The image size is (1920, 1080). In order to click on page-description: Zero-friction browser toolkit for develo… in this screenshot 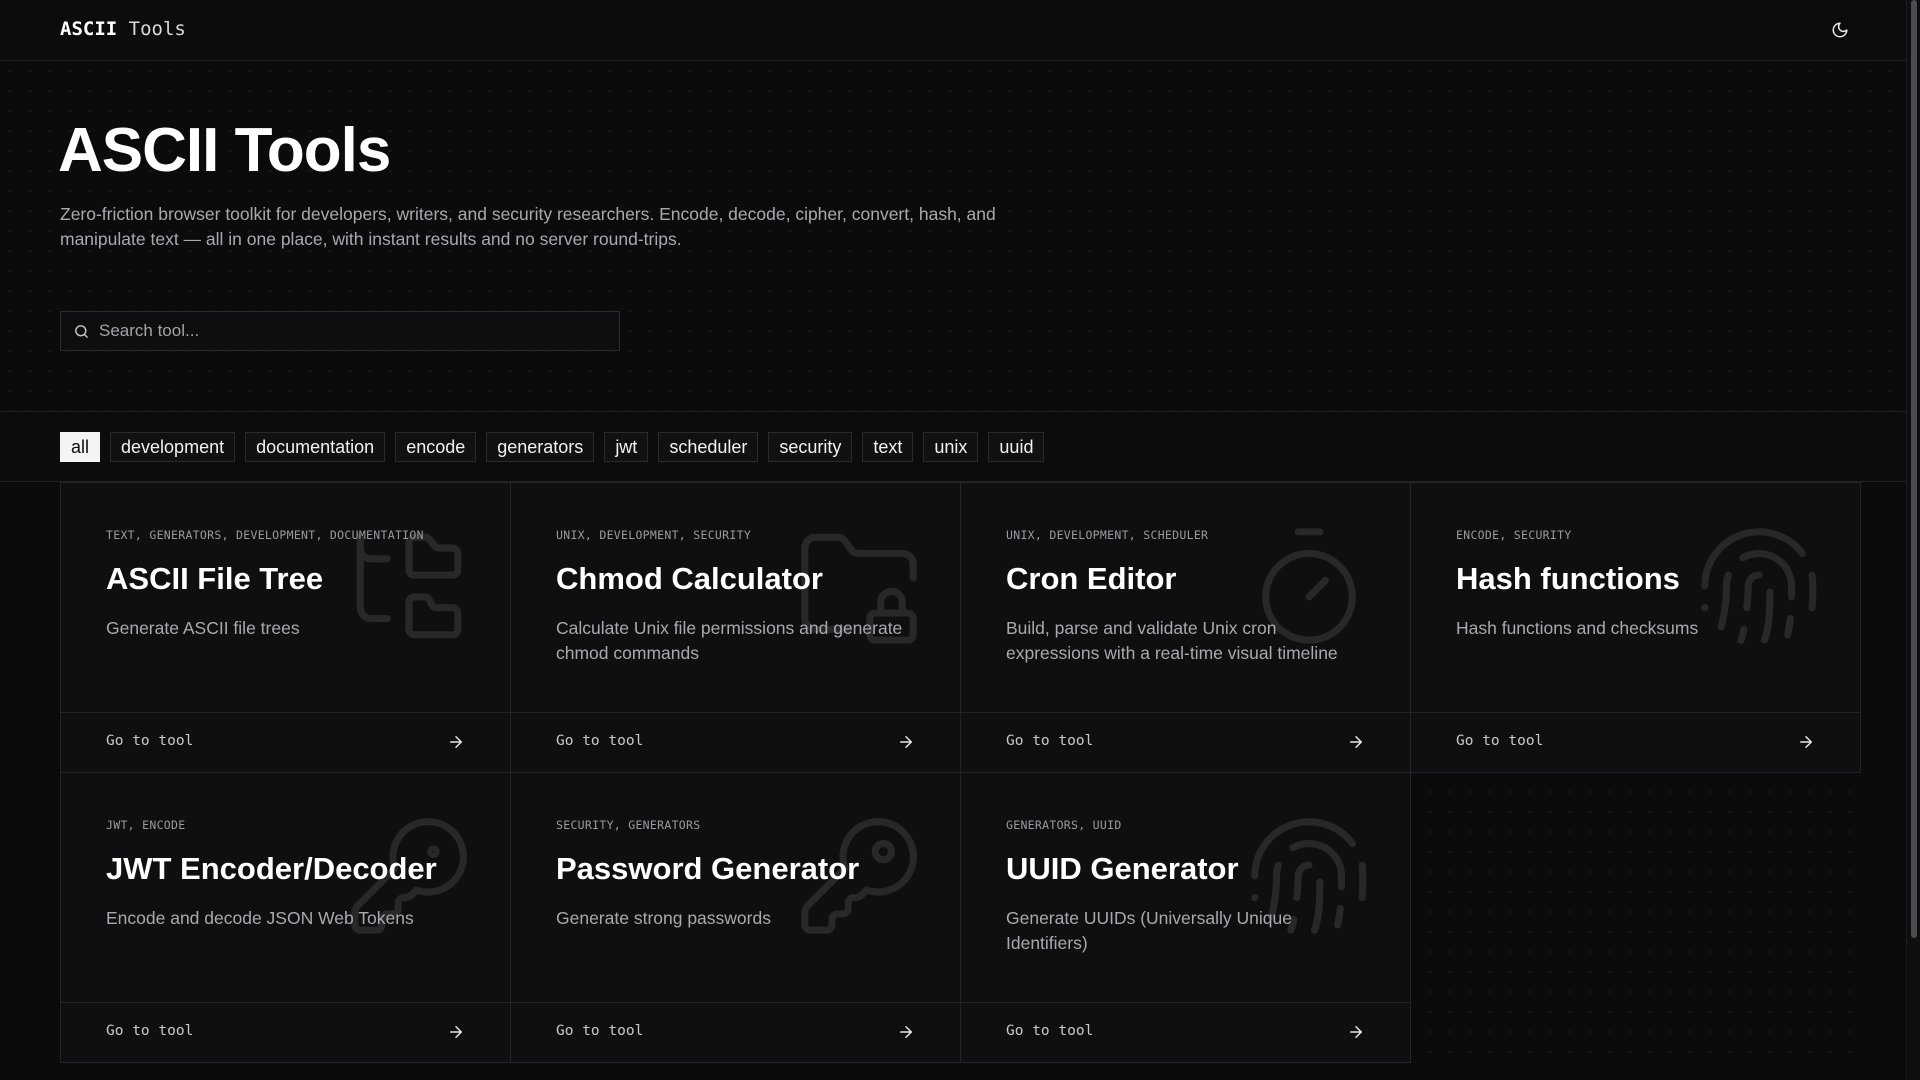, I will do `click(528, 226)`.